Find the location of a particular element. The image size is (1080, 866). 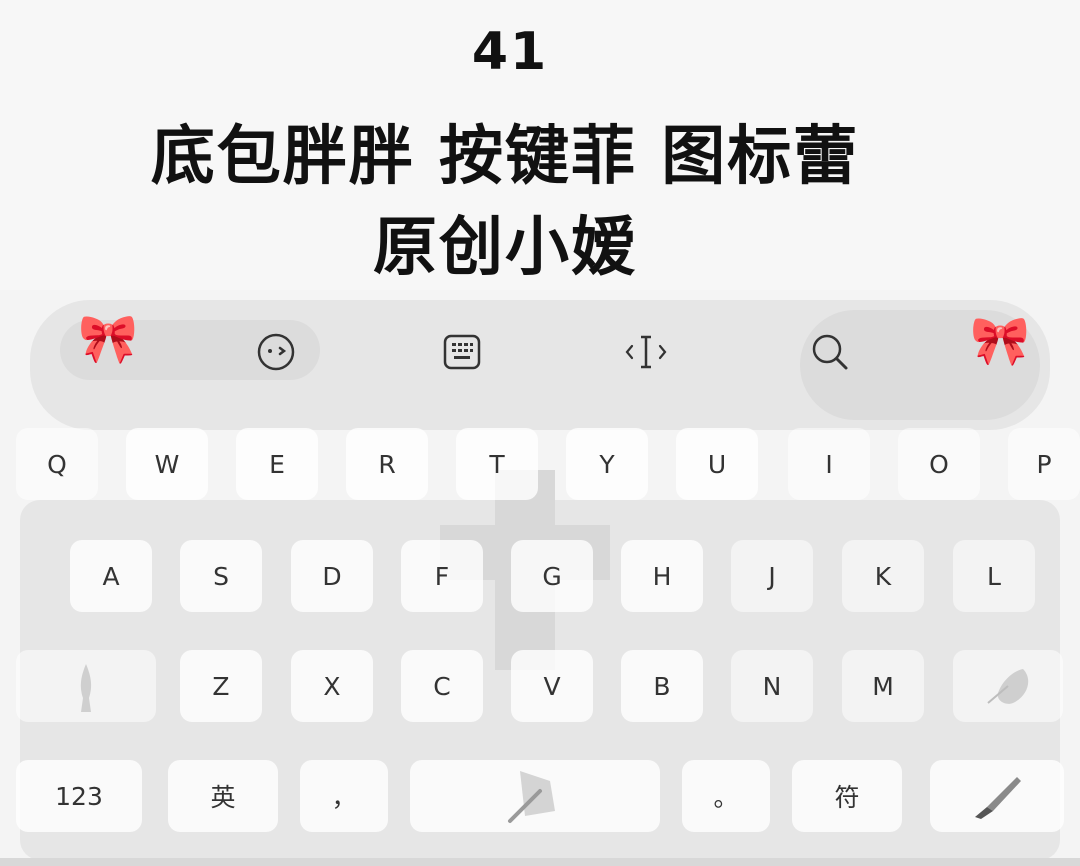

knife-icon is located at coordinates (998, 798).